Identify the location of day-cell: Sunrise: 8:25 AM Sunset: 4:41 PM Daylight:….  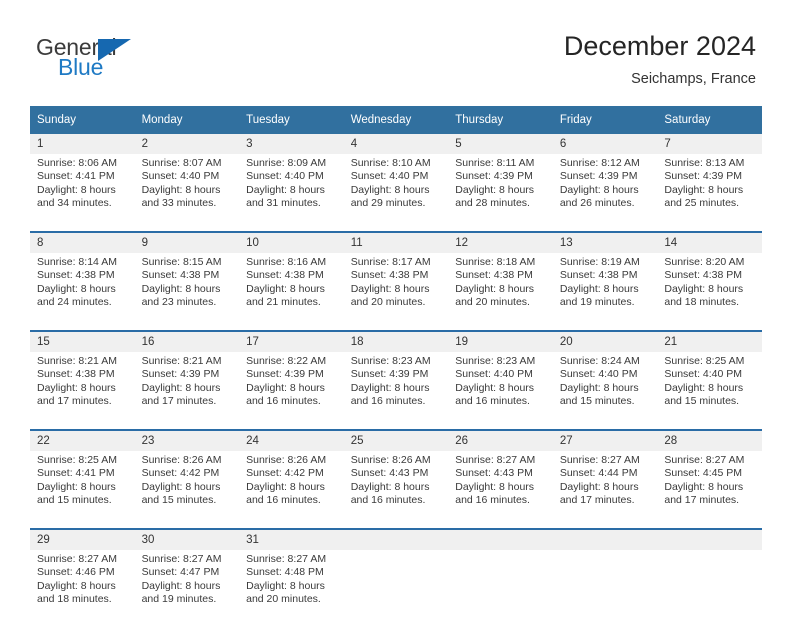
(82, 490).